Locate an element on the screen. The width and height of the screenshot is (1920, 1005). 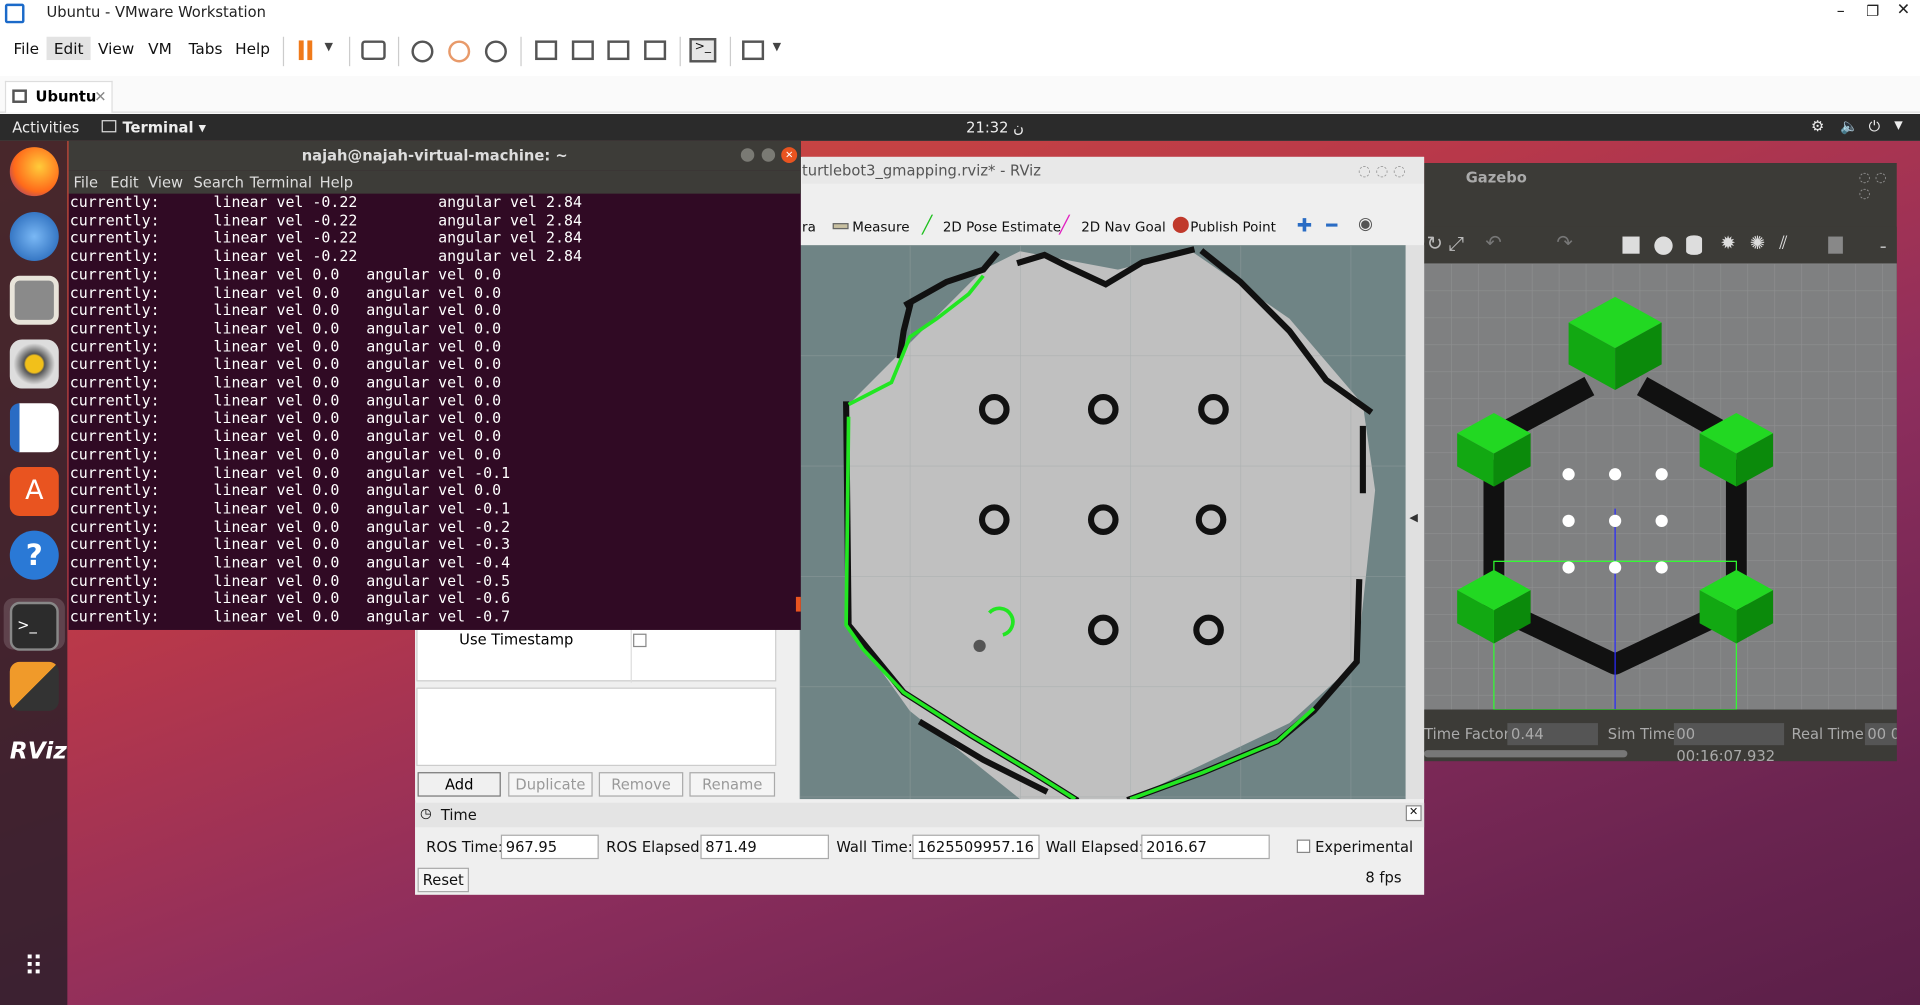
wall-elapsed-field: 2016.67 is located at coordinates (1205, 847).